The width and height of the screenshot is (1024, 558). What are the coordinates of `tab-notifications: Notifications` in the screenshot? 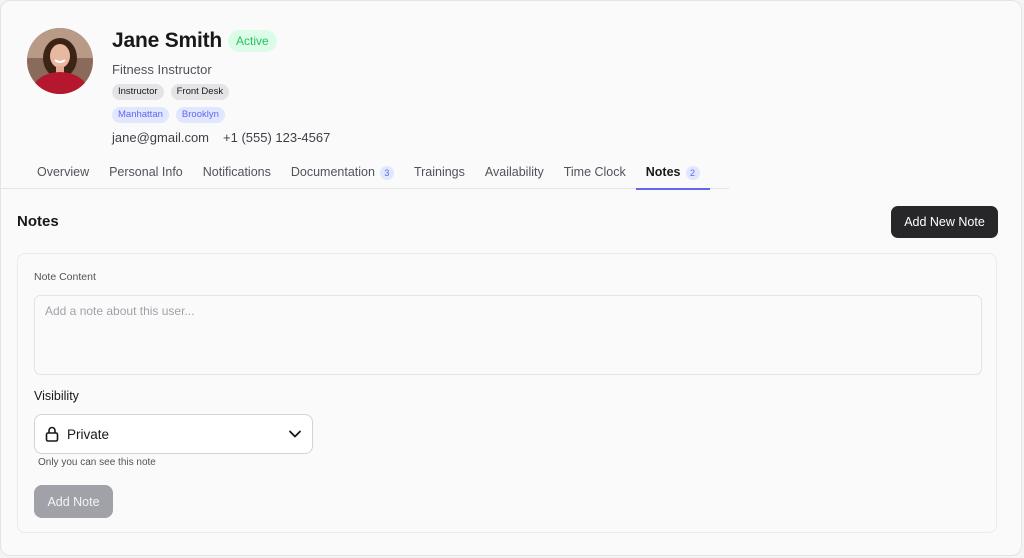 It's located at (237, 177).